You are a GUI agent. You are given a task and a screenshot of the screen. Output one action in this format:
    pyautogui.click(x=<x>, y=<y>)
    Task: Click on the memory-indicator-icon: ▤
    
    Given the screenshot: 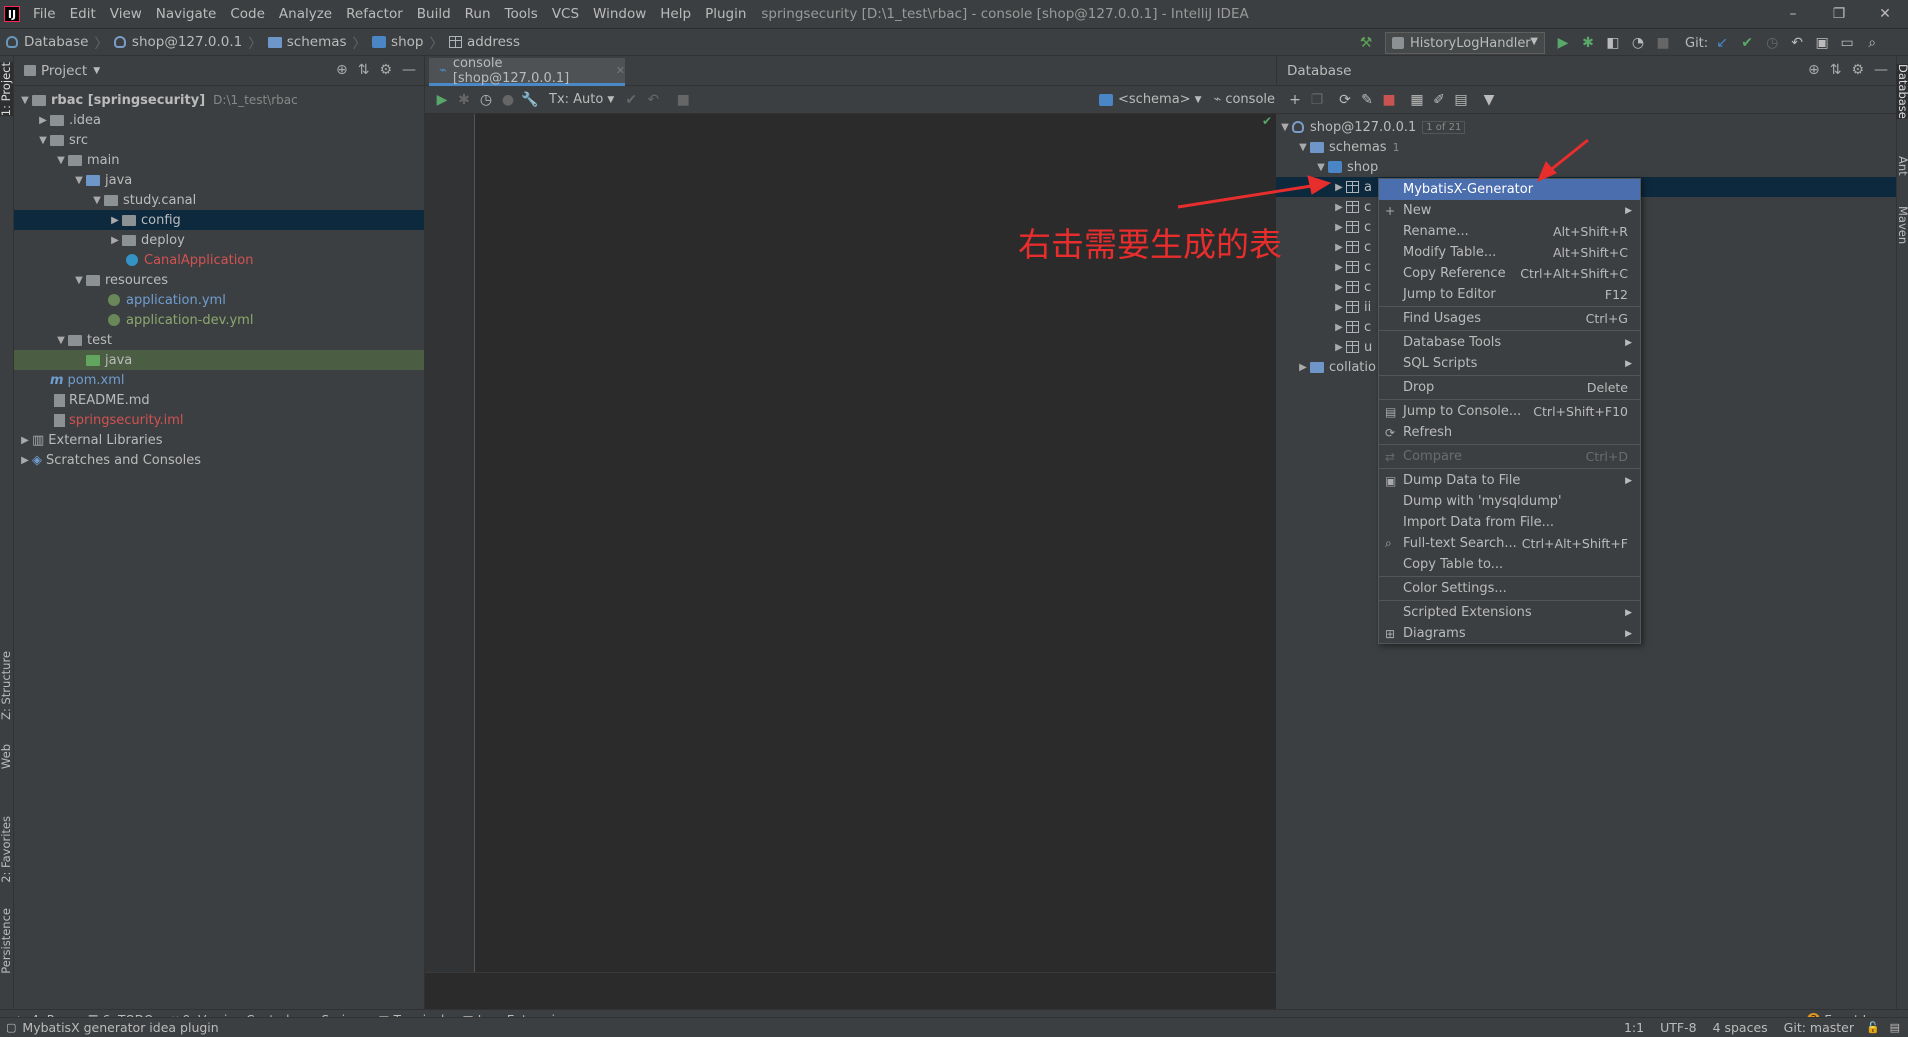 What is the action you would take?
    pyautogui.click(x=1895, y=1027)
    